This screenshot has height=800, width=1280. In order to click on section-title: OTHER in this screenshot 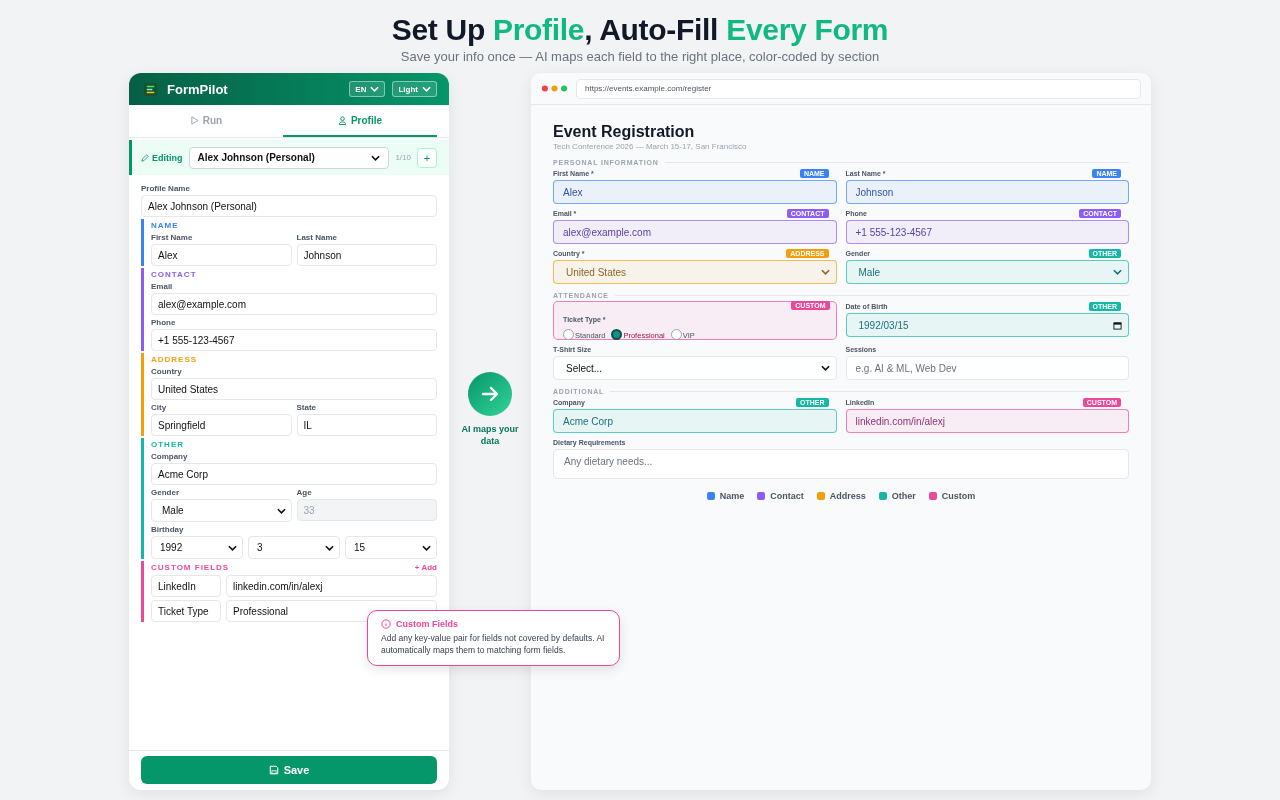, I will do `click(167, 444)`.